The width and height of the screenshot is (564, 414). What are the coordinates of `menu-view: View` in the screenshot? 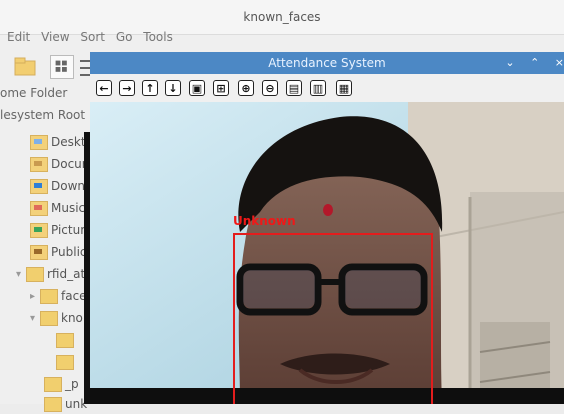 It's located at (55, 37).